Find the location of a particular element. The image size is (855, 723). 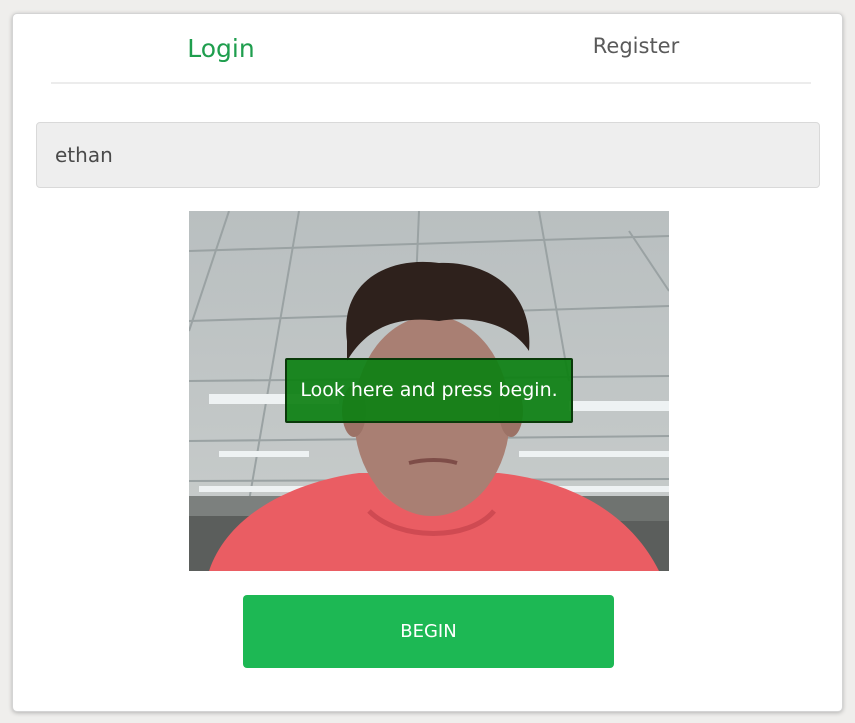

camera-instruction: Look here and press begin. is located at coordinates (429, 390).